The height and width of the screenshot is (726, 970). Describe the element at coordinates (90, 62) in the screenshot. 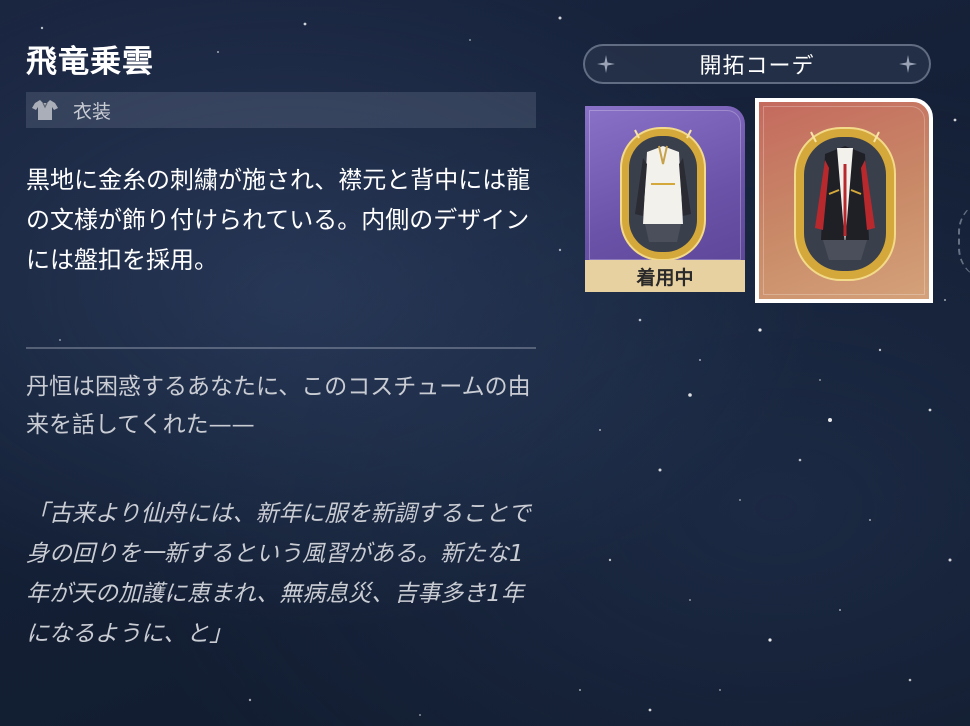

I see `item-title: 飛竜乗雲` at that location.